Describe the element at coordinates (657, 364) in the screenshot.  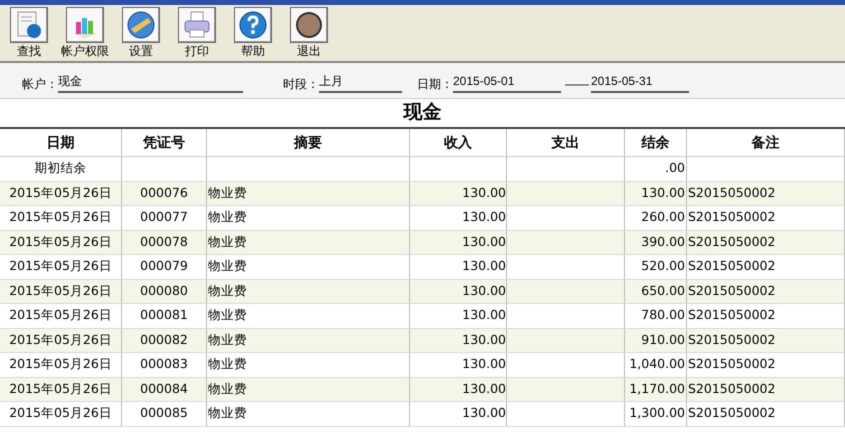
I see `table-cell-text: 1,040.00` at that location.